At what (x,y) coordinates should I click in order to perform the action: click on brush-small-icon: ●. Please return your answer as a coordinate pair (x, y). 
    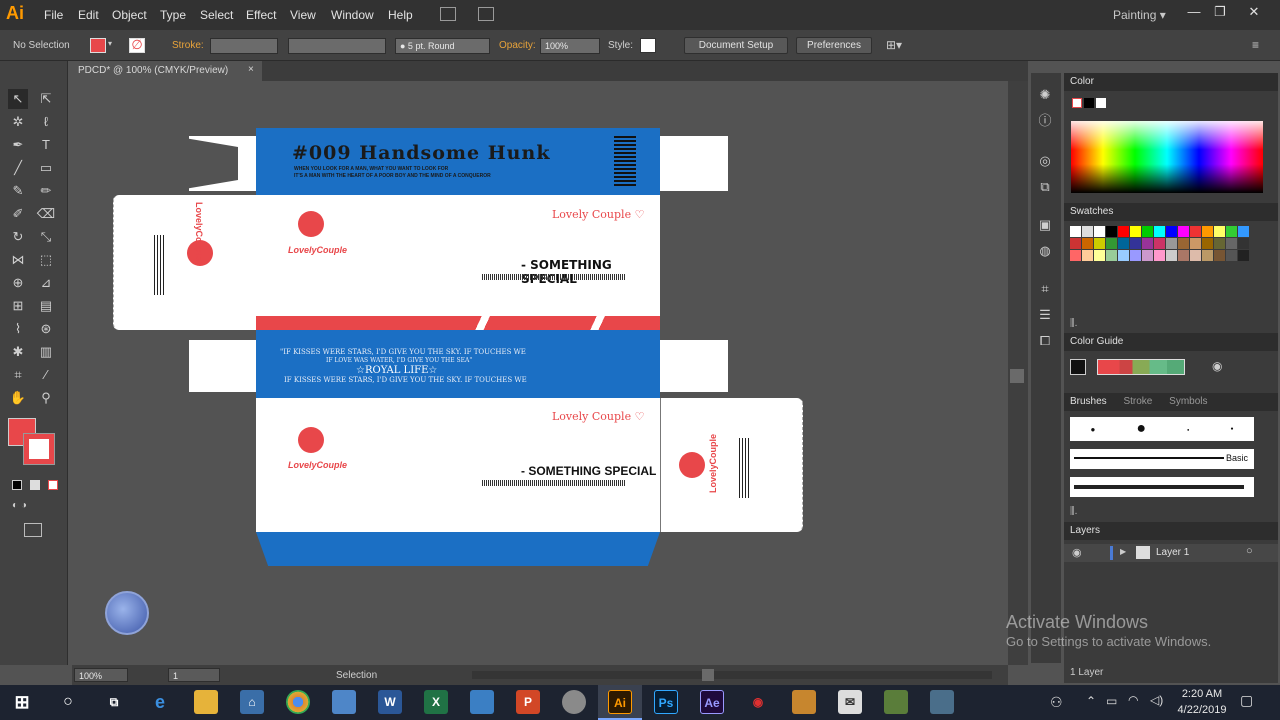
    Looking at the image, I should click on (1093, 429).